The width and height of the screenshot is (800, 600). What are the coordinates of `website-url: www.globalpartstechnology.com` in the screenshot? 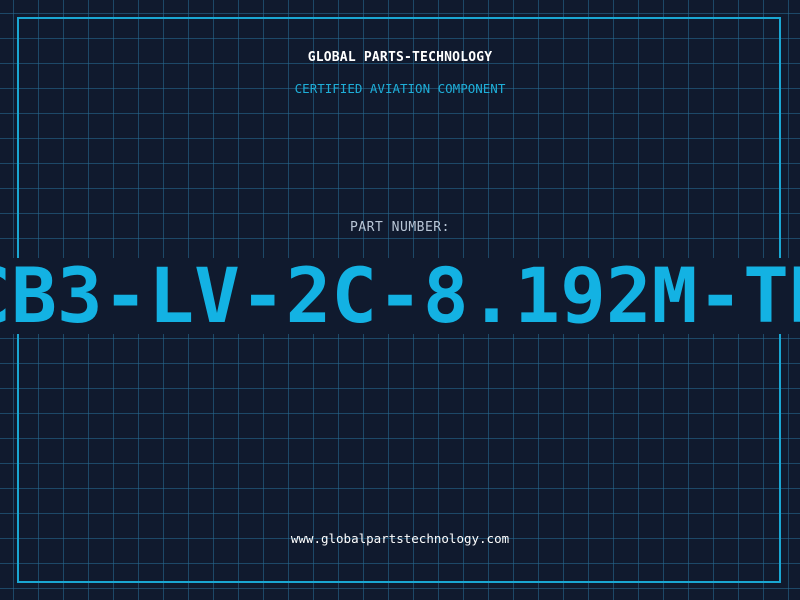 It's located at (400, 538).